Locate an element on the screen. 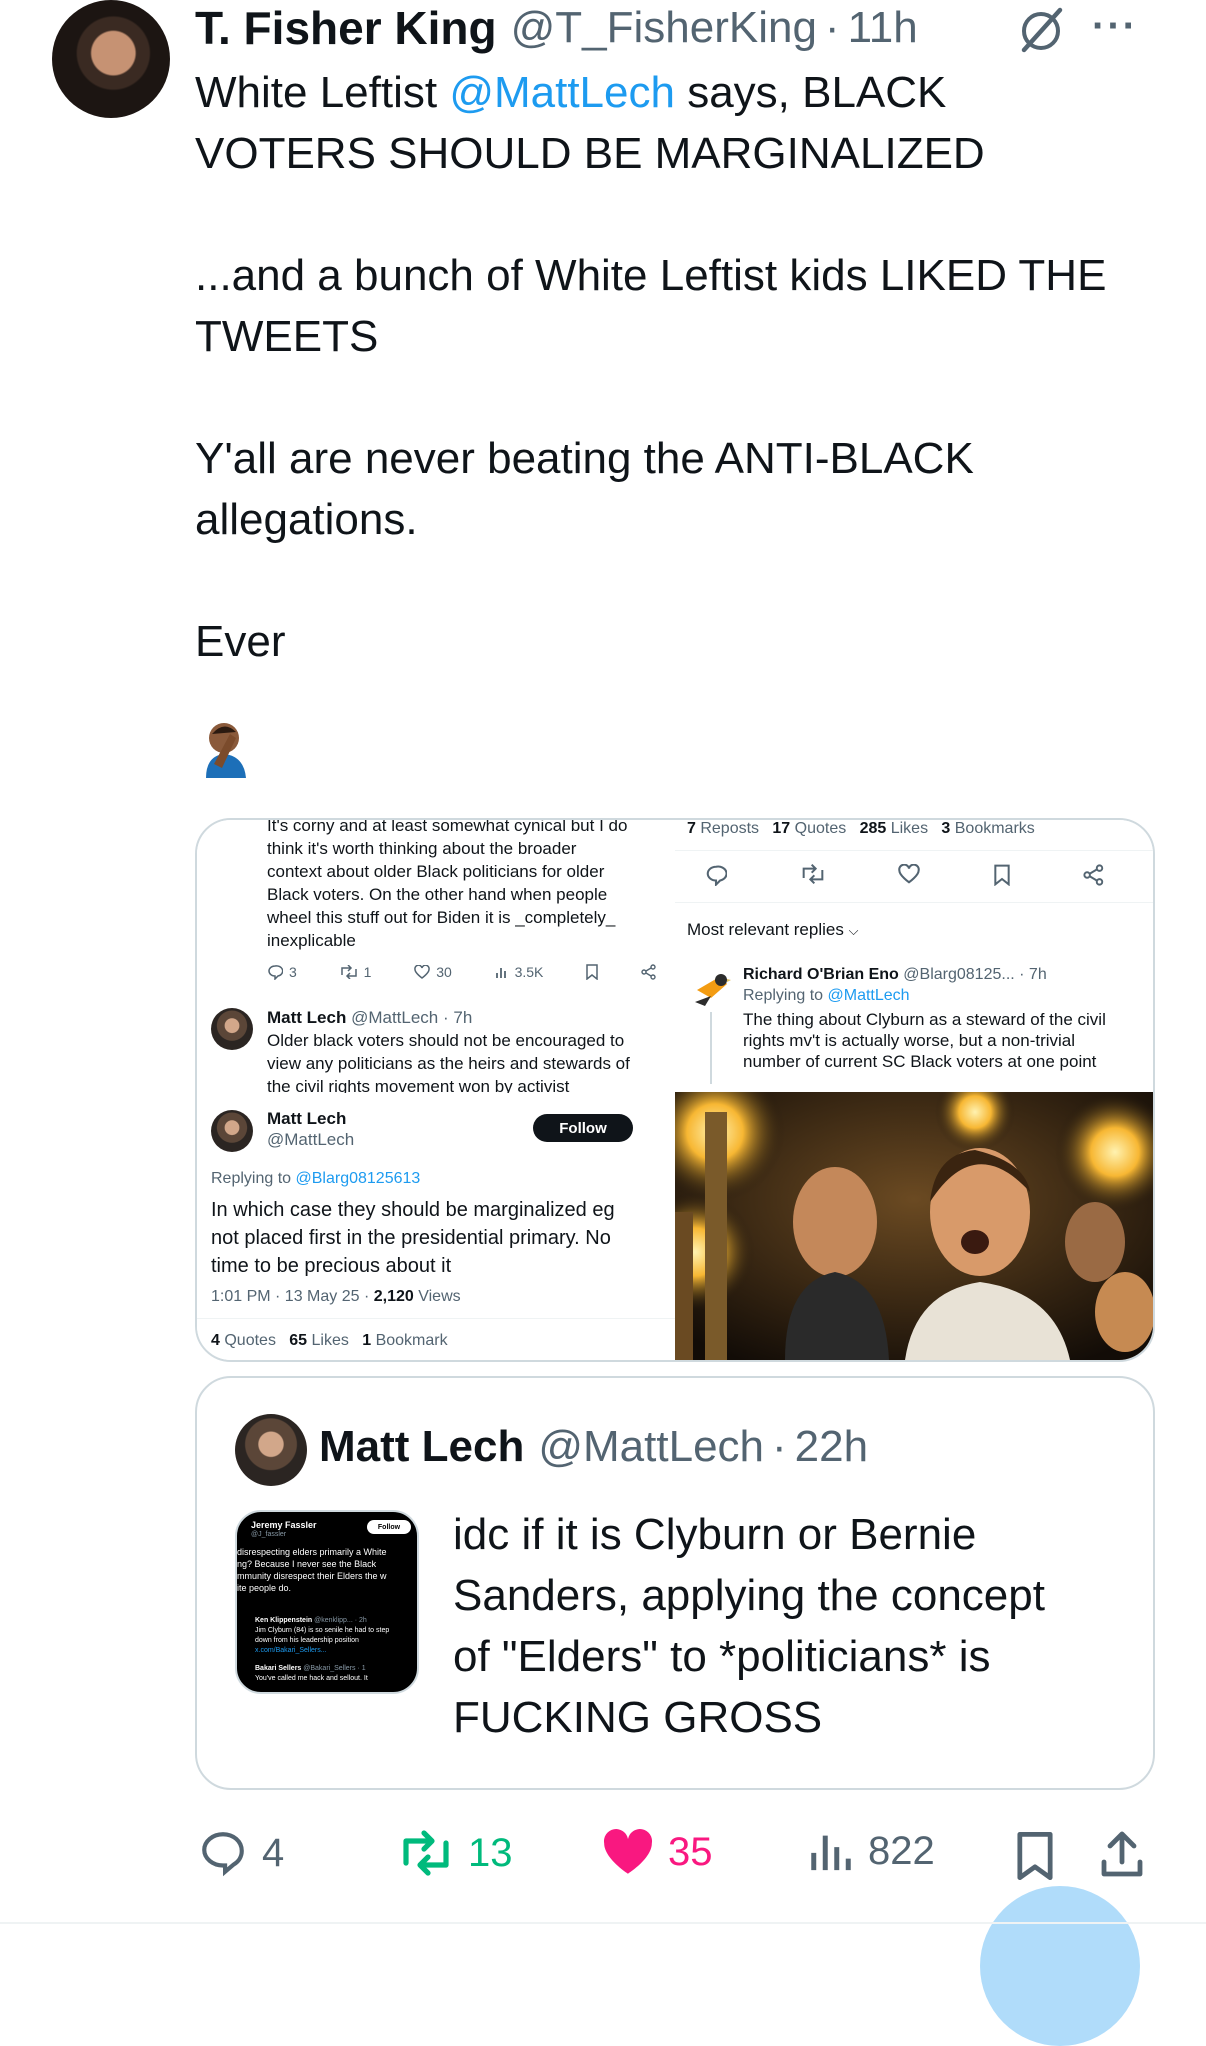 Image resolution: width=1206 pixels, height=2046 pixels. tweet-meta: 1:01 PM · 13 May 25 · 2,120 Views is located at coordinates (441, 1297).